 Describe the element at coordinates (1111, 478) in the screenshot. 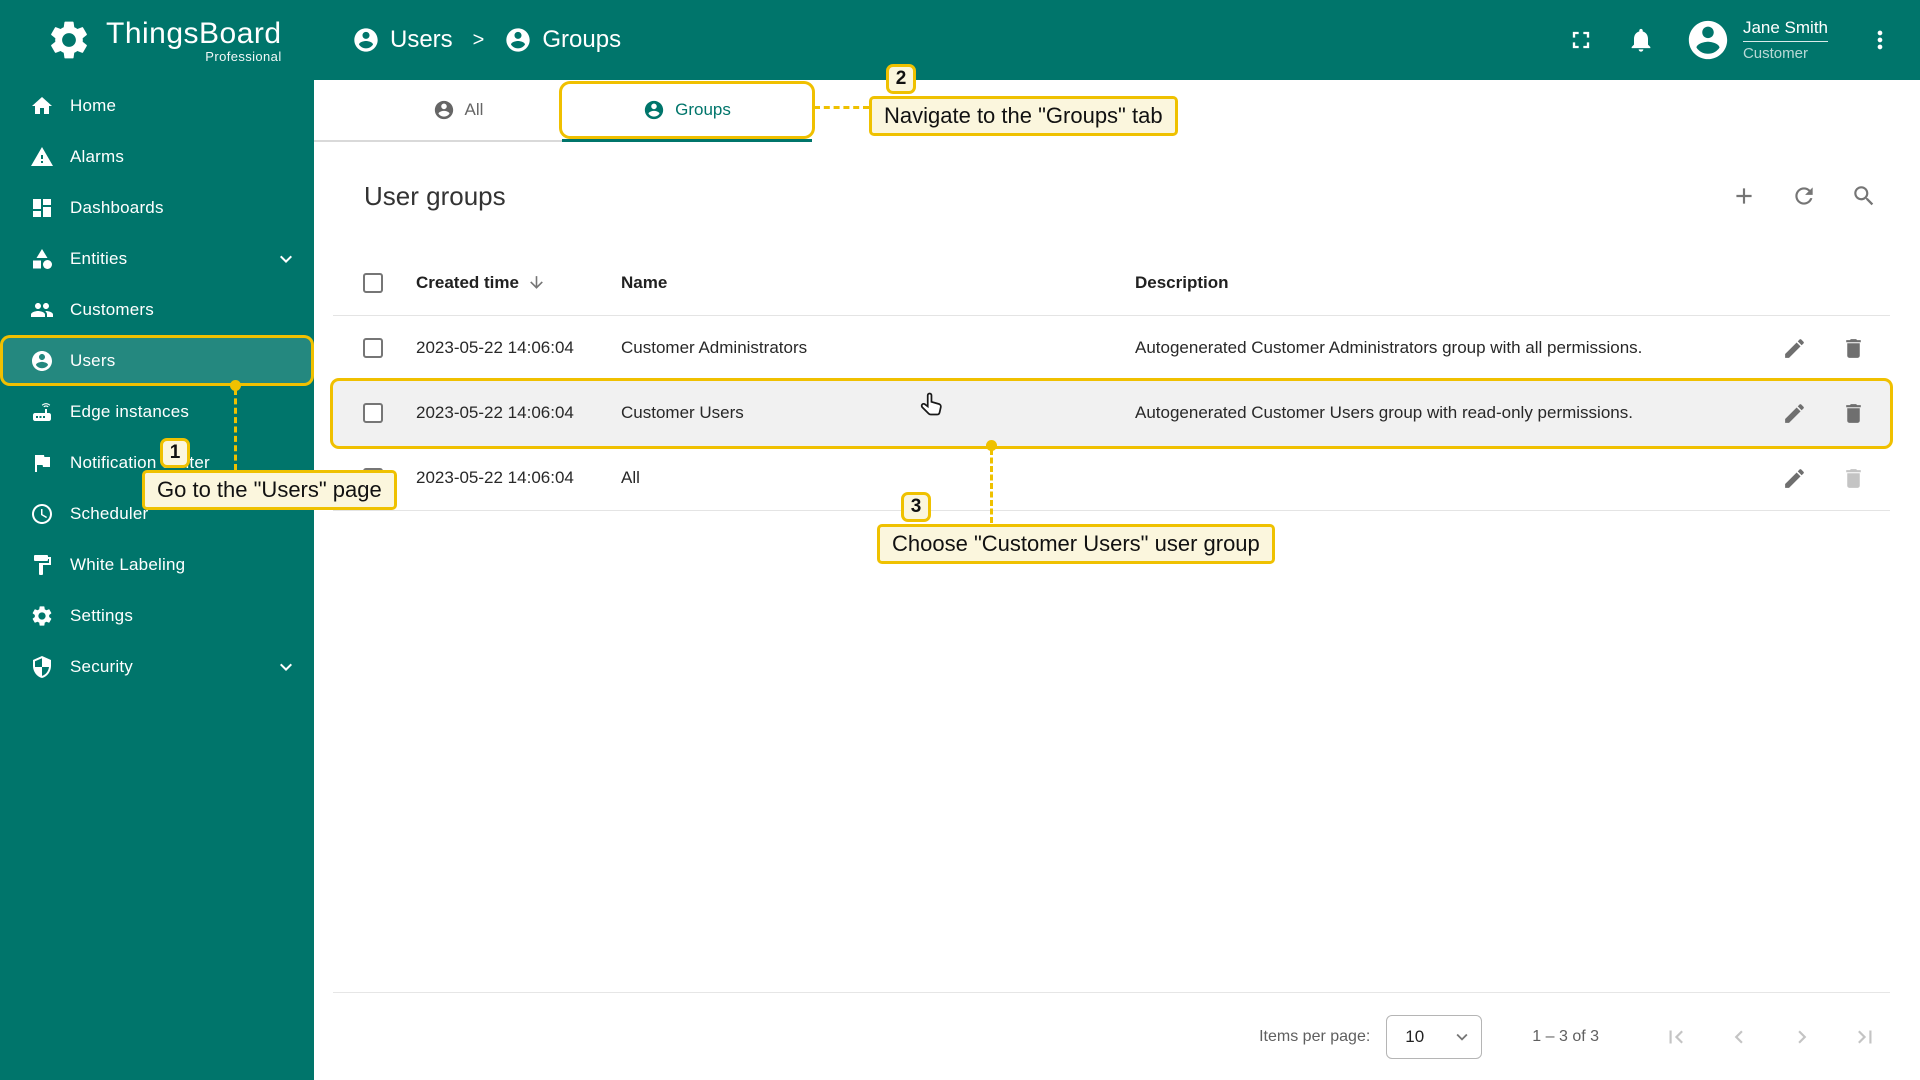

I see `table-row: 2023-05-22 14:06:04 All` at that location.